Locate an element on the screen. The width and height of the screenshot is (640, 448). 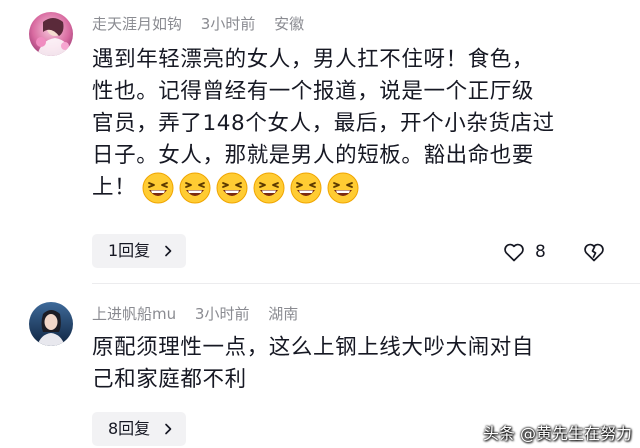
comment-line: 原配须理性一点，这么上钢上线大吵大闹对自 is located at coordinates (313, 347).